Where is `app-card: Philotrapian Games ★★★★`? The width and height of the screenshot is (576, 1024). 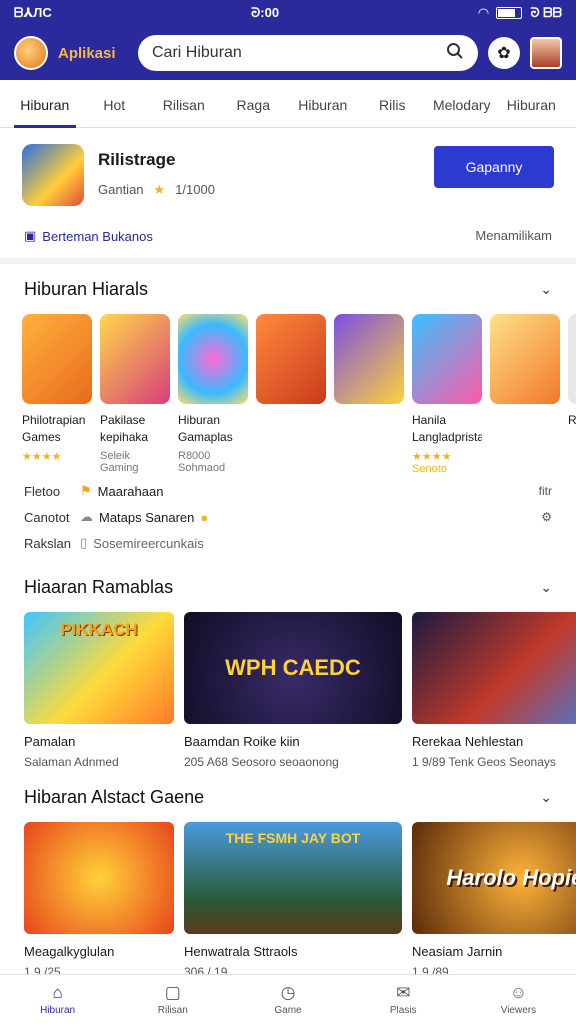 app-card: Philotrapian Games ★★★★ is located at coordinates (57, 394).